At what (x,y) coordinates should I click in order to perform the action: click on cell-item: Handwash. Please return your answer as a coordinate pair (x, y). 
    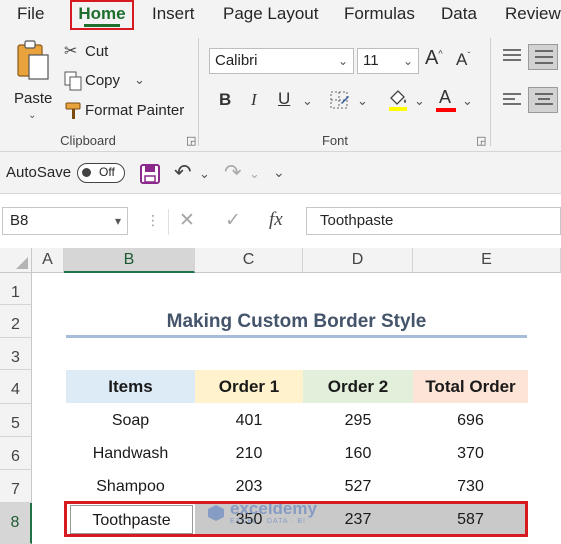
    Looking at the image, I should click on (130, 453).